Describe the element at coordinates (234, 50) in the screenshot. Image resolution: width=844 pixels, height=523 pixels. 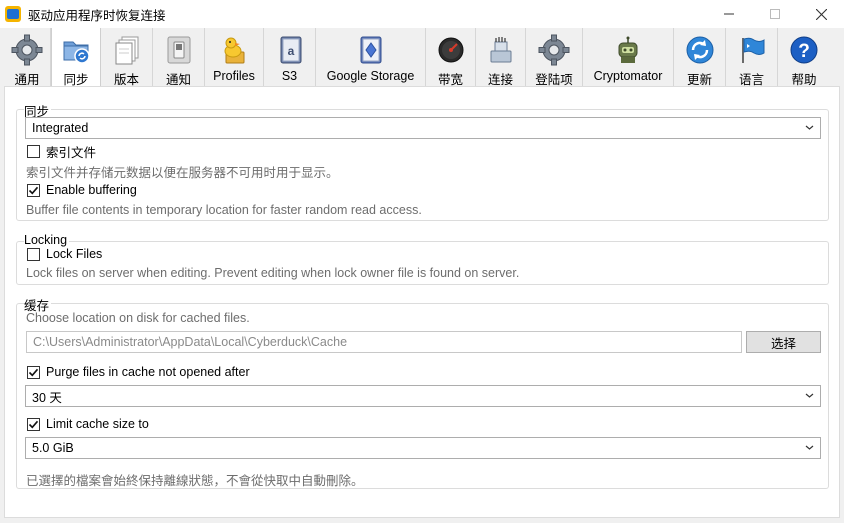
I see `duck-icon` at that location.